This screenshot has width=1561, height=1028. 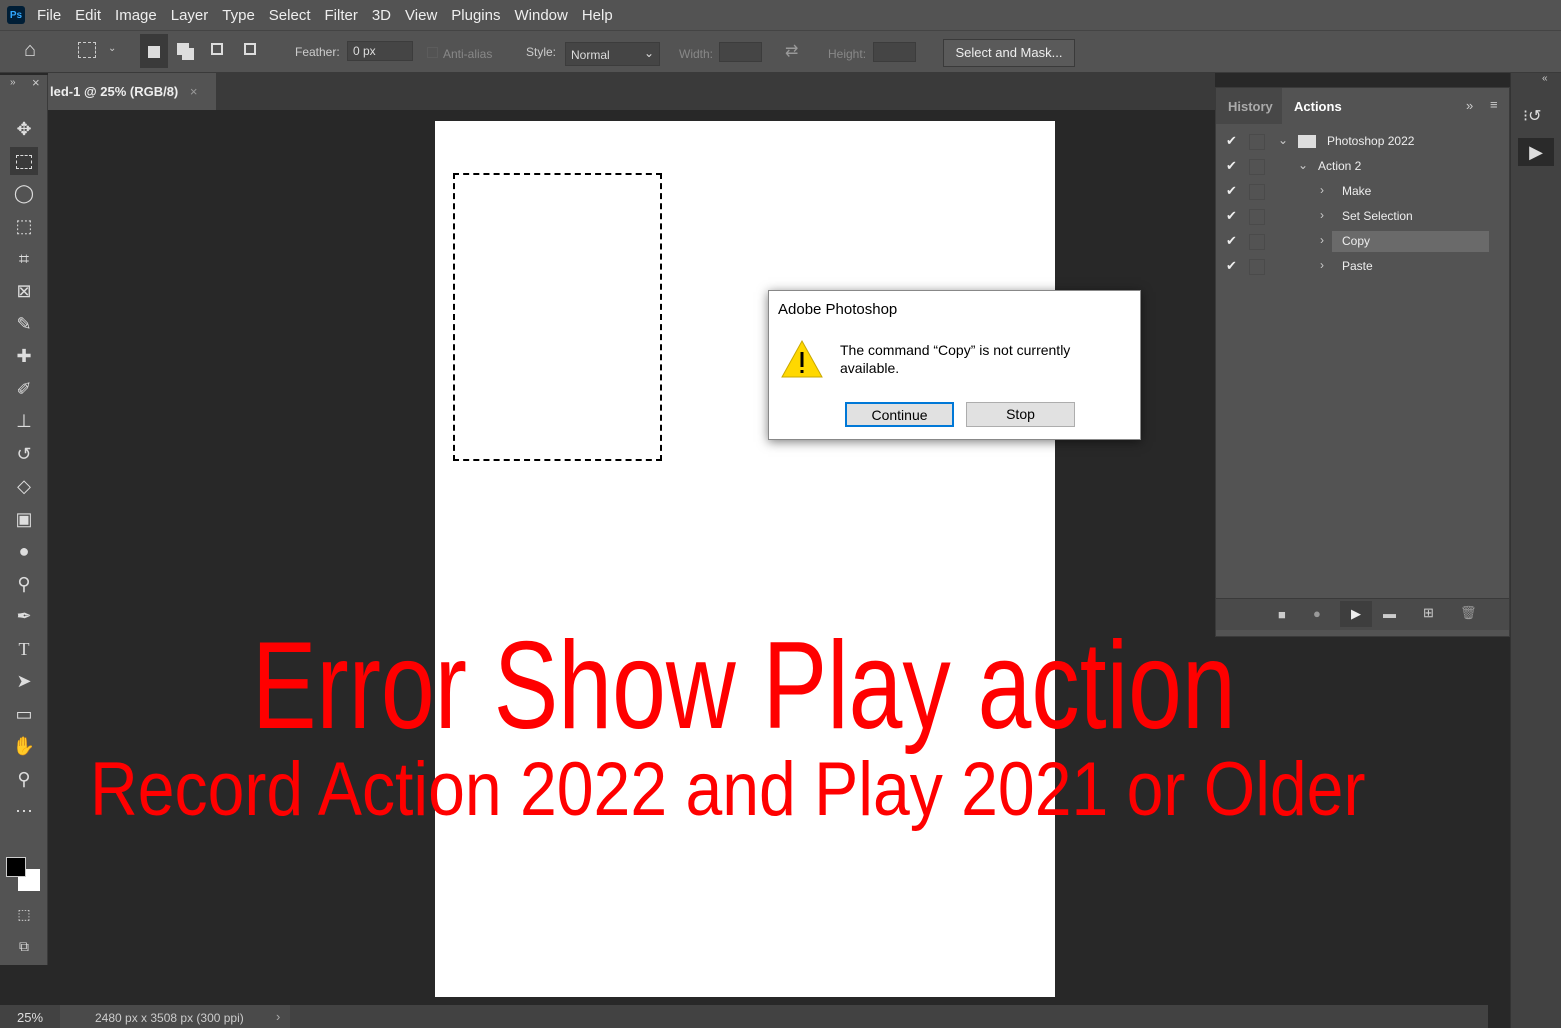 I want to click on height-input, so click(x=894, y=52).